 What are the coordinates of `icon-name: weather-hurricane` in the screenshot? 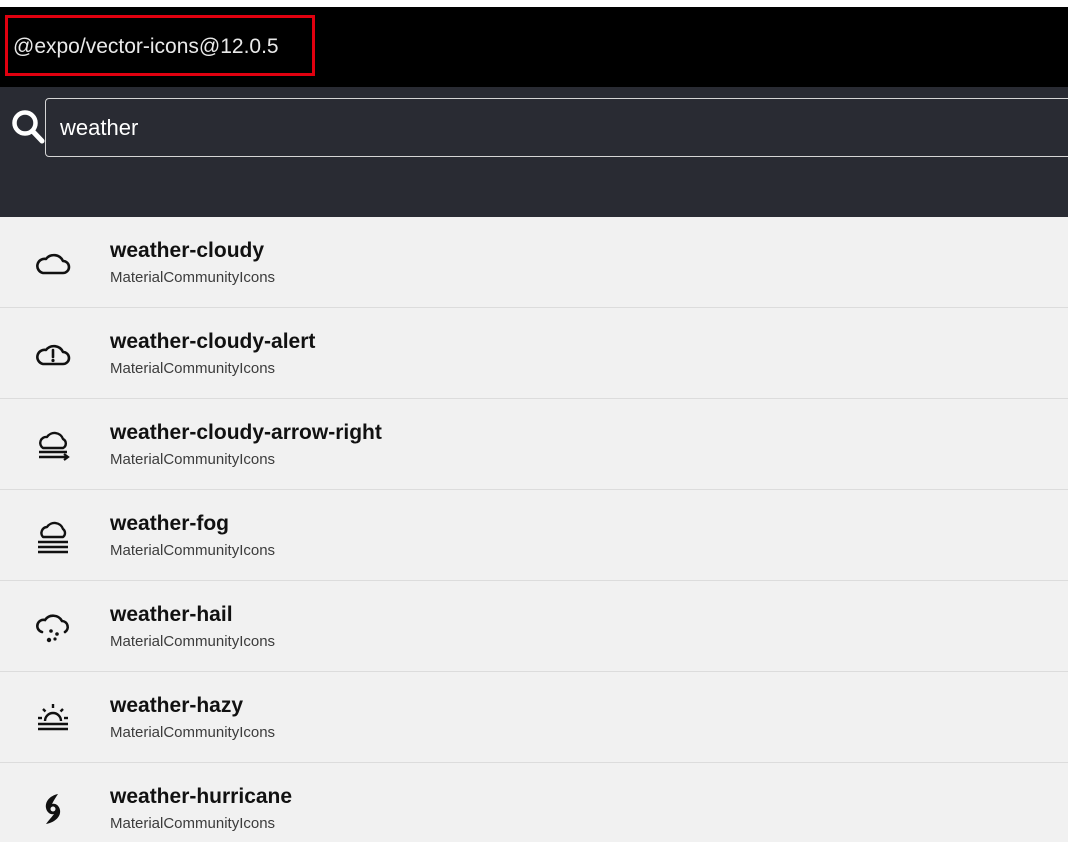 It's located at (201, 796).